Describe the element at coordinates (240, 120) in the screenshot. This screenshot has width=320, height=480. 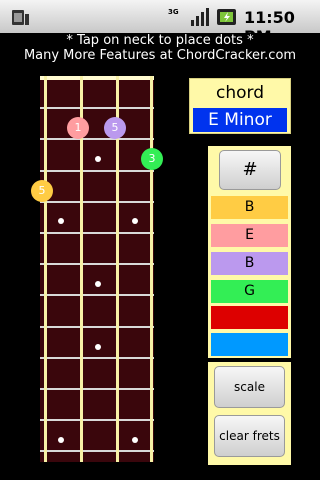
I see `chord-name: E Minor` at that location.